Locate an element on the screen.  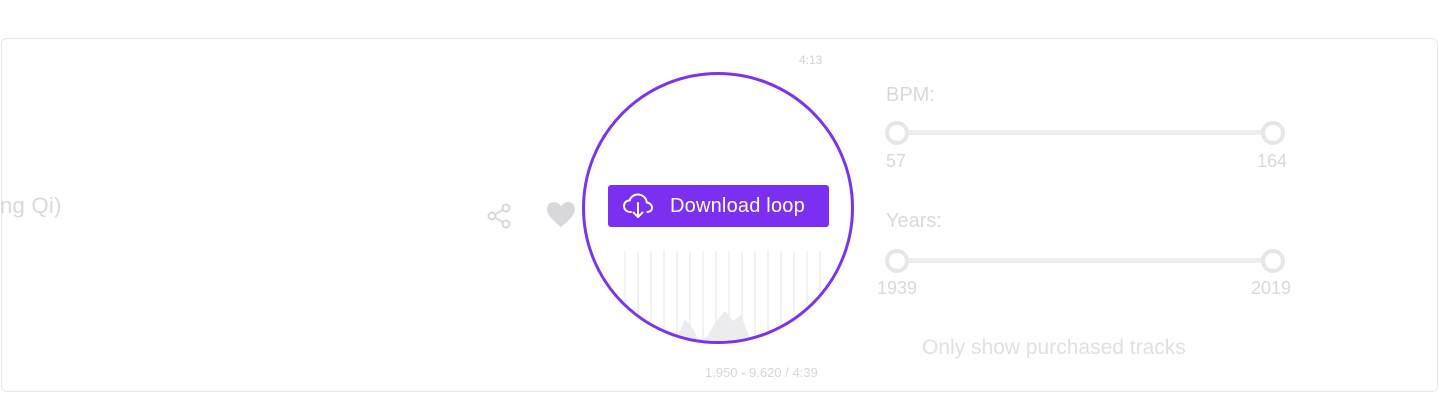
loop-range-readout: 1.950 - 9.620 / 4:39 is located at coordinates (761, 372).